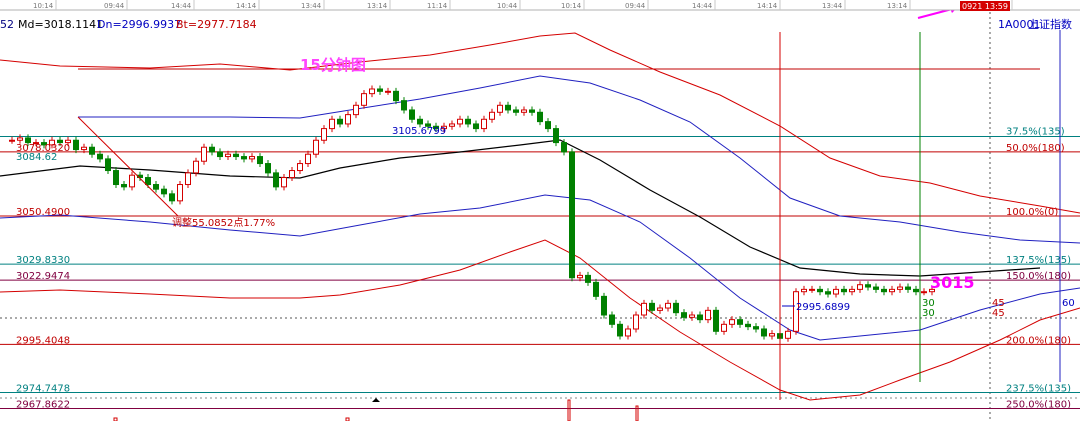 This screenshot has width=1080, height=421. I want to click on pct-level-label: 137.5%(135), so click(1038, 260).